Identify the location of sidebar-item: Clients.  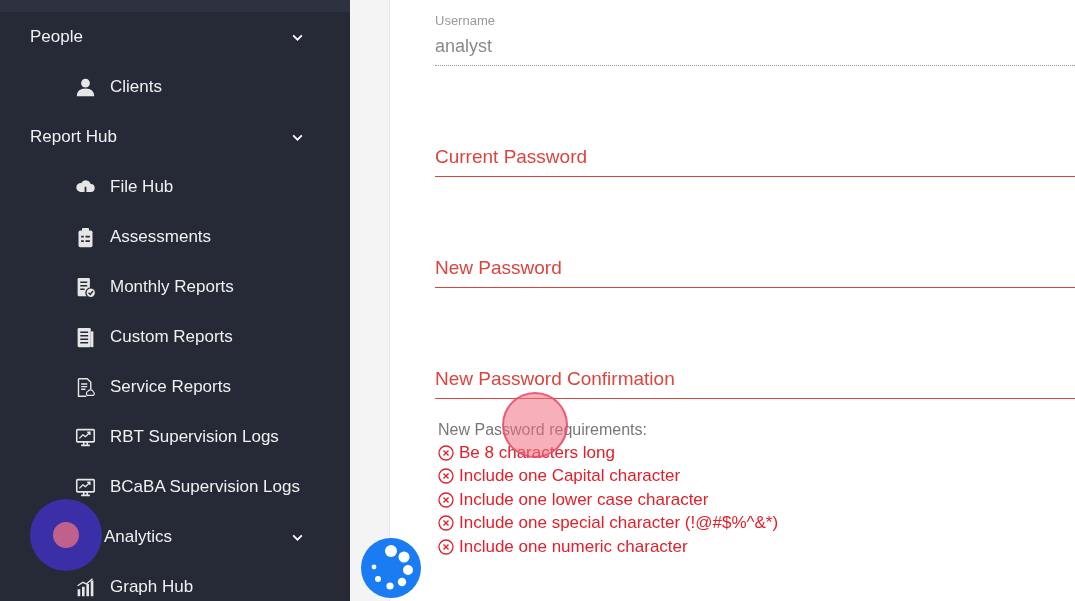
(175, 87).